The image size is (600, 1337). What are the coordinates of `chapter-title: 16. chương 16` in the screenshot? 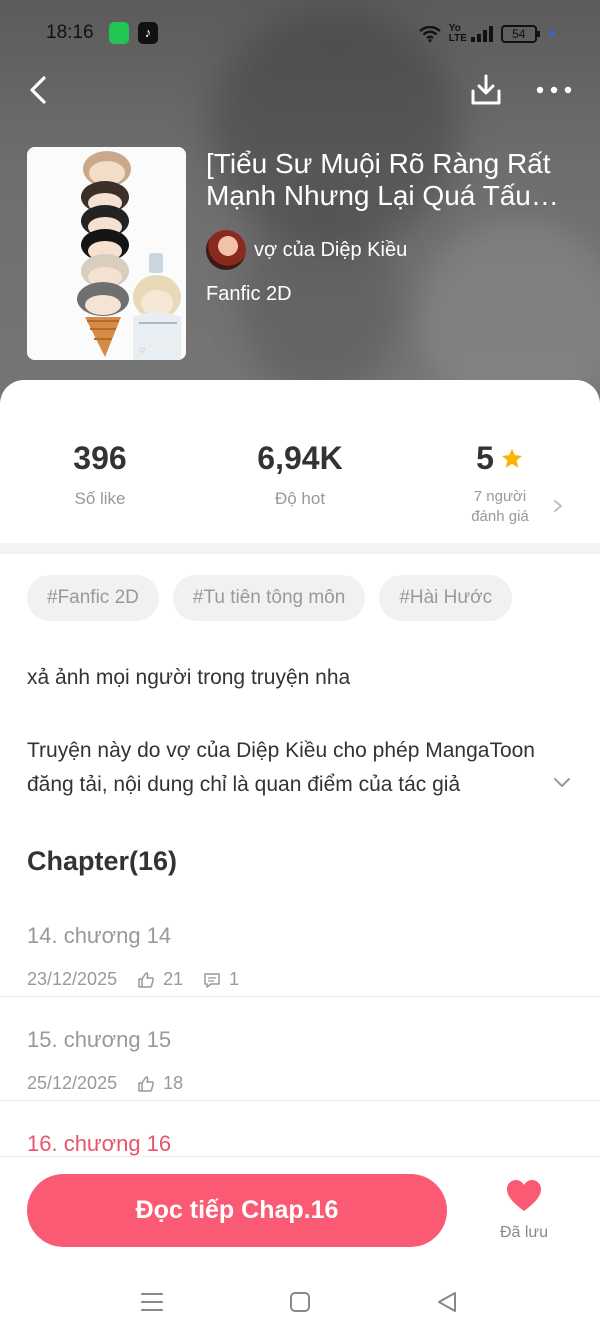 It's located at (99, 1144).